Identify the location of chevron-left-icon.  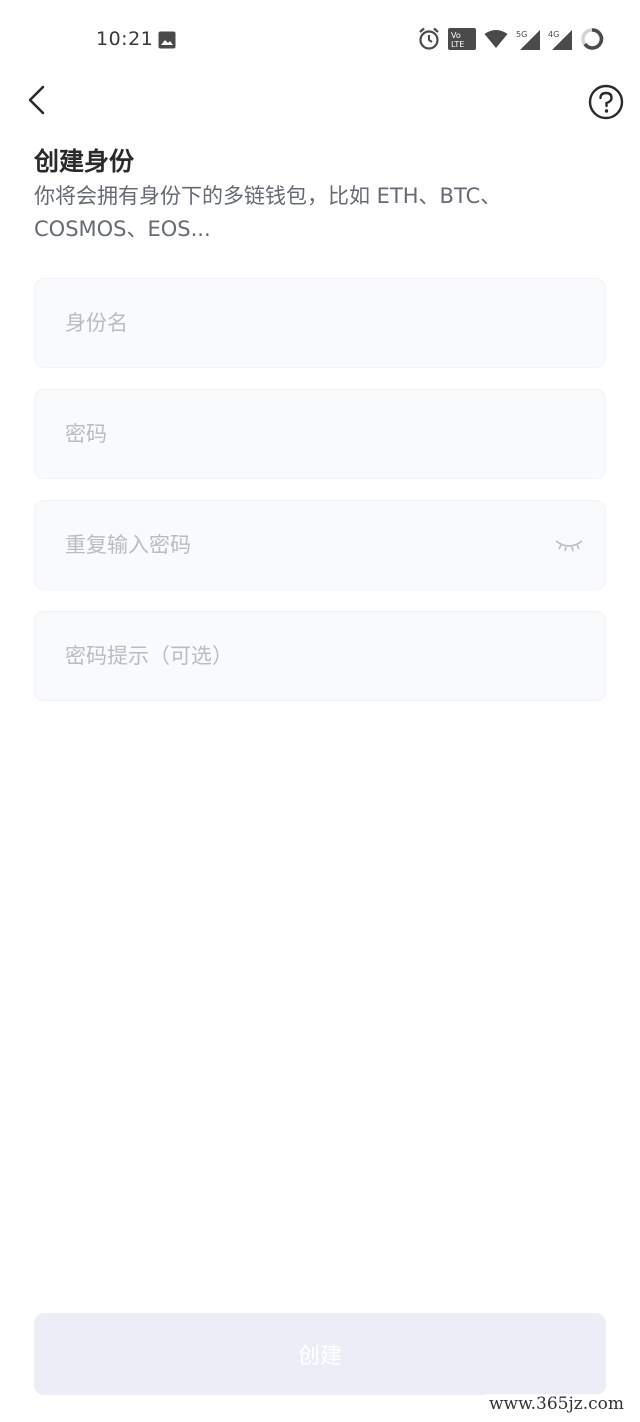
(36, 100).